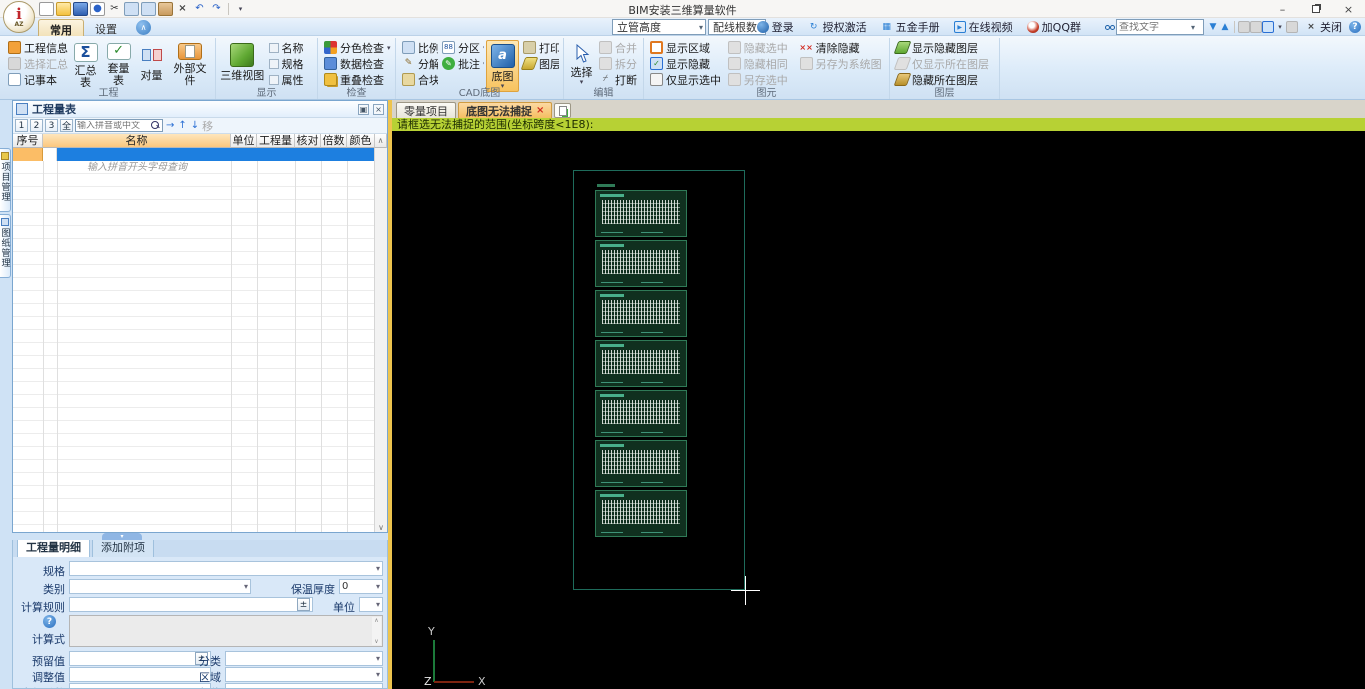 The width and height of the screenshot is (1365, 689). I want to click on calc-rule-picker-button: ±, so click(303, 604).